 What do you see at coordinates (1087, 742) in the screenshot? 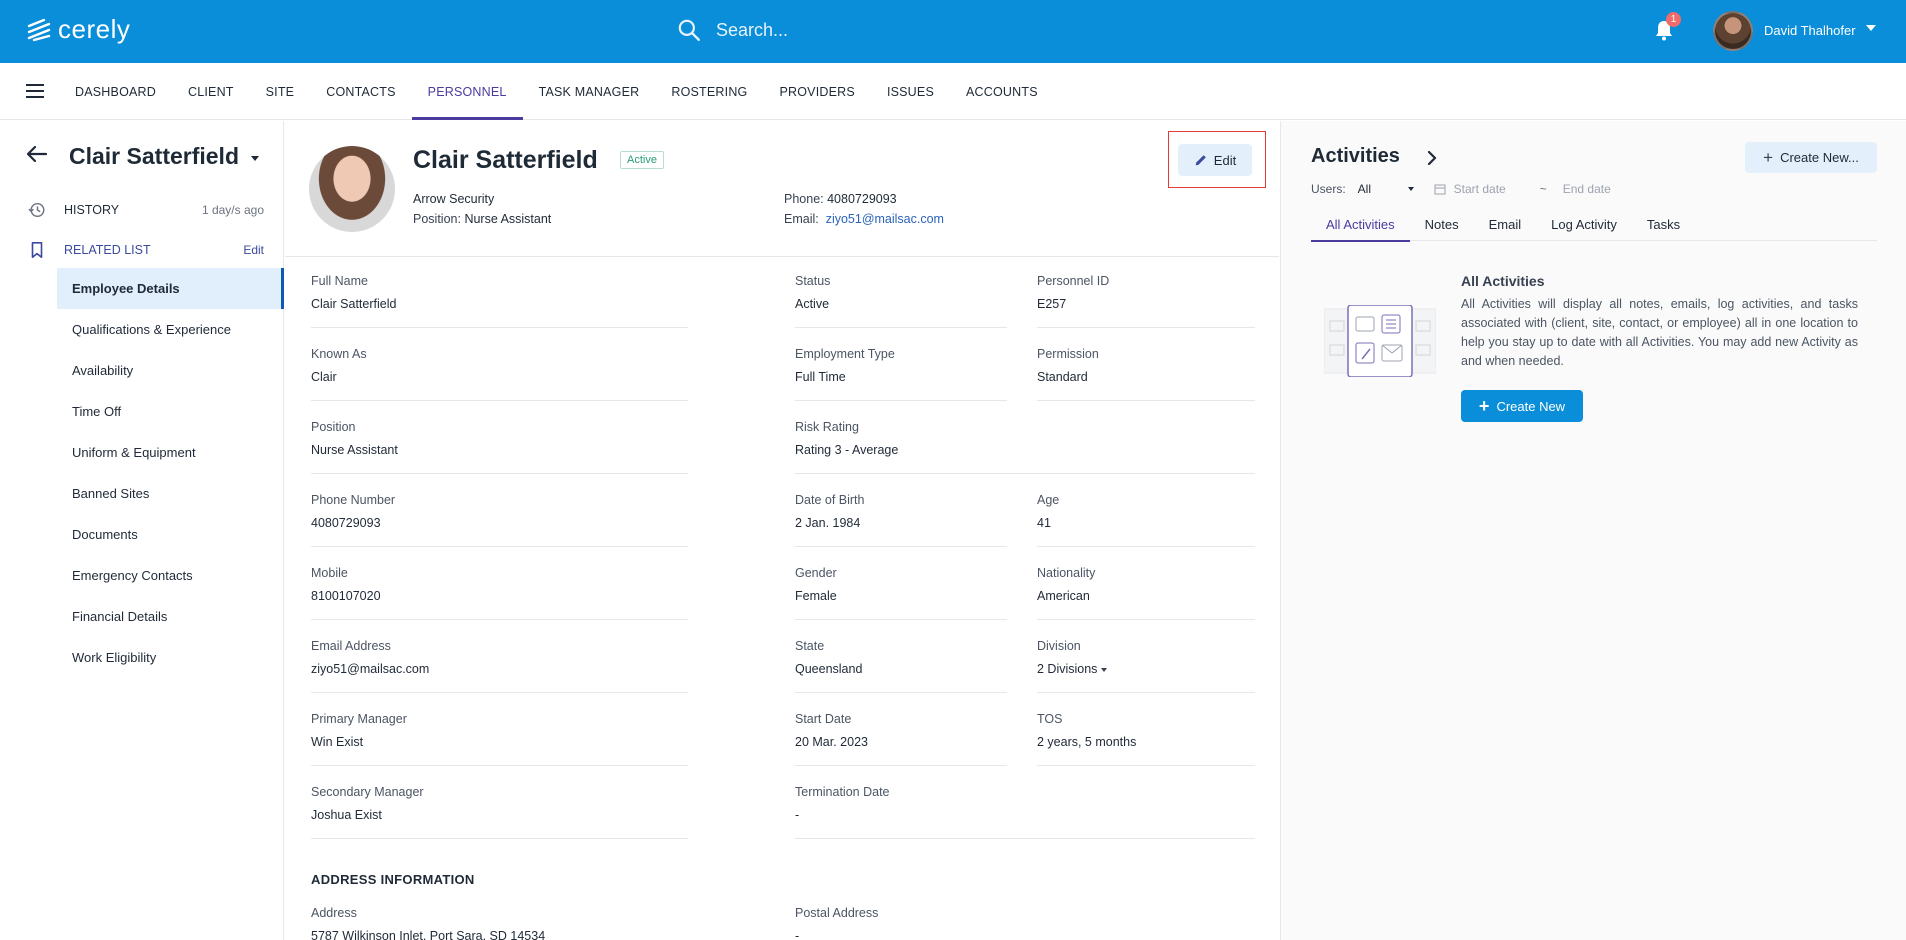
I see `field-value: 2 years, 5 months` at bounding box center [1087, 742].